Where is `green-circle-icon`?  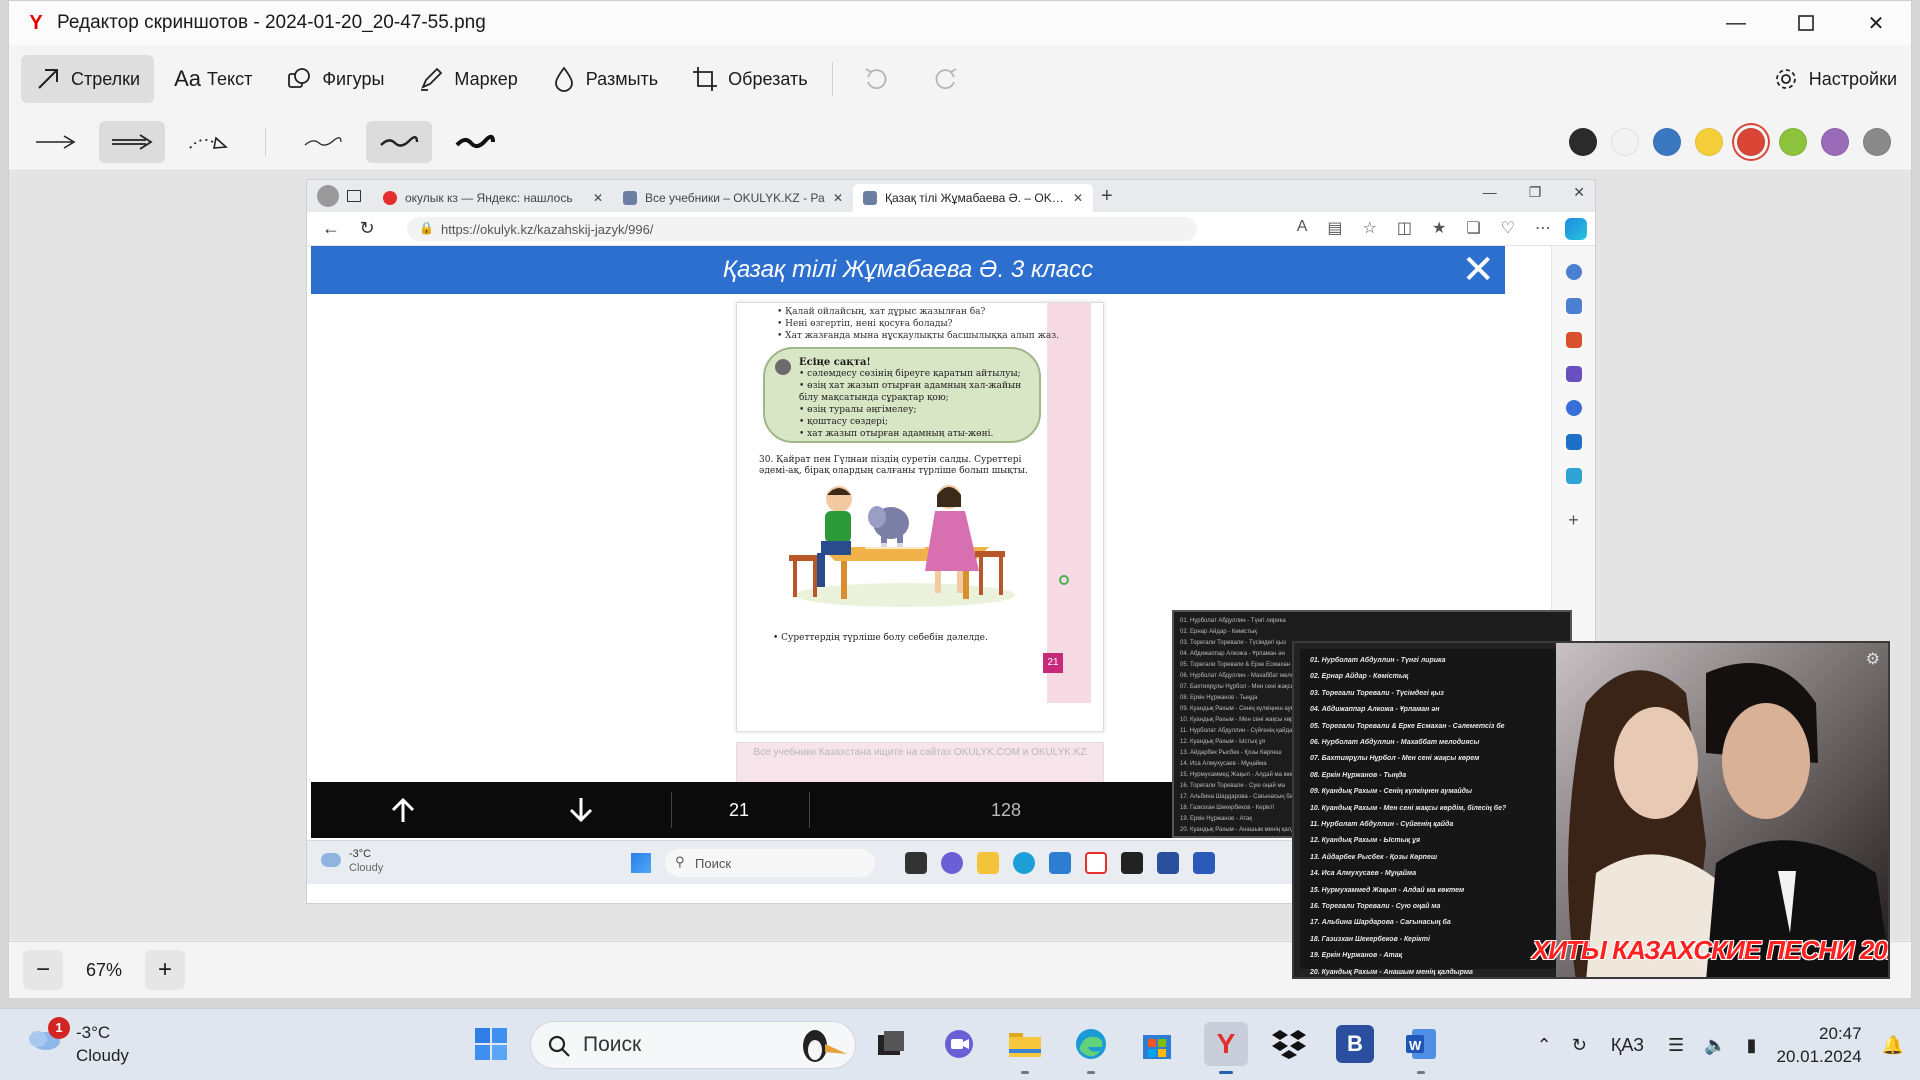
green-circle-icon is located at coordinates (1064, 580).